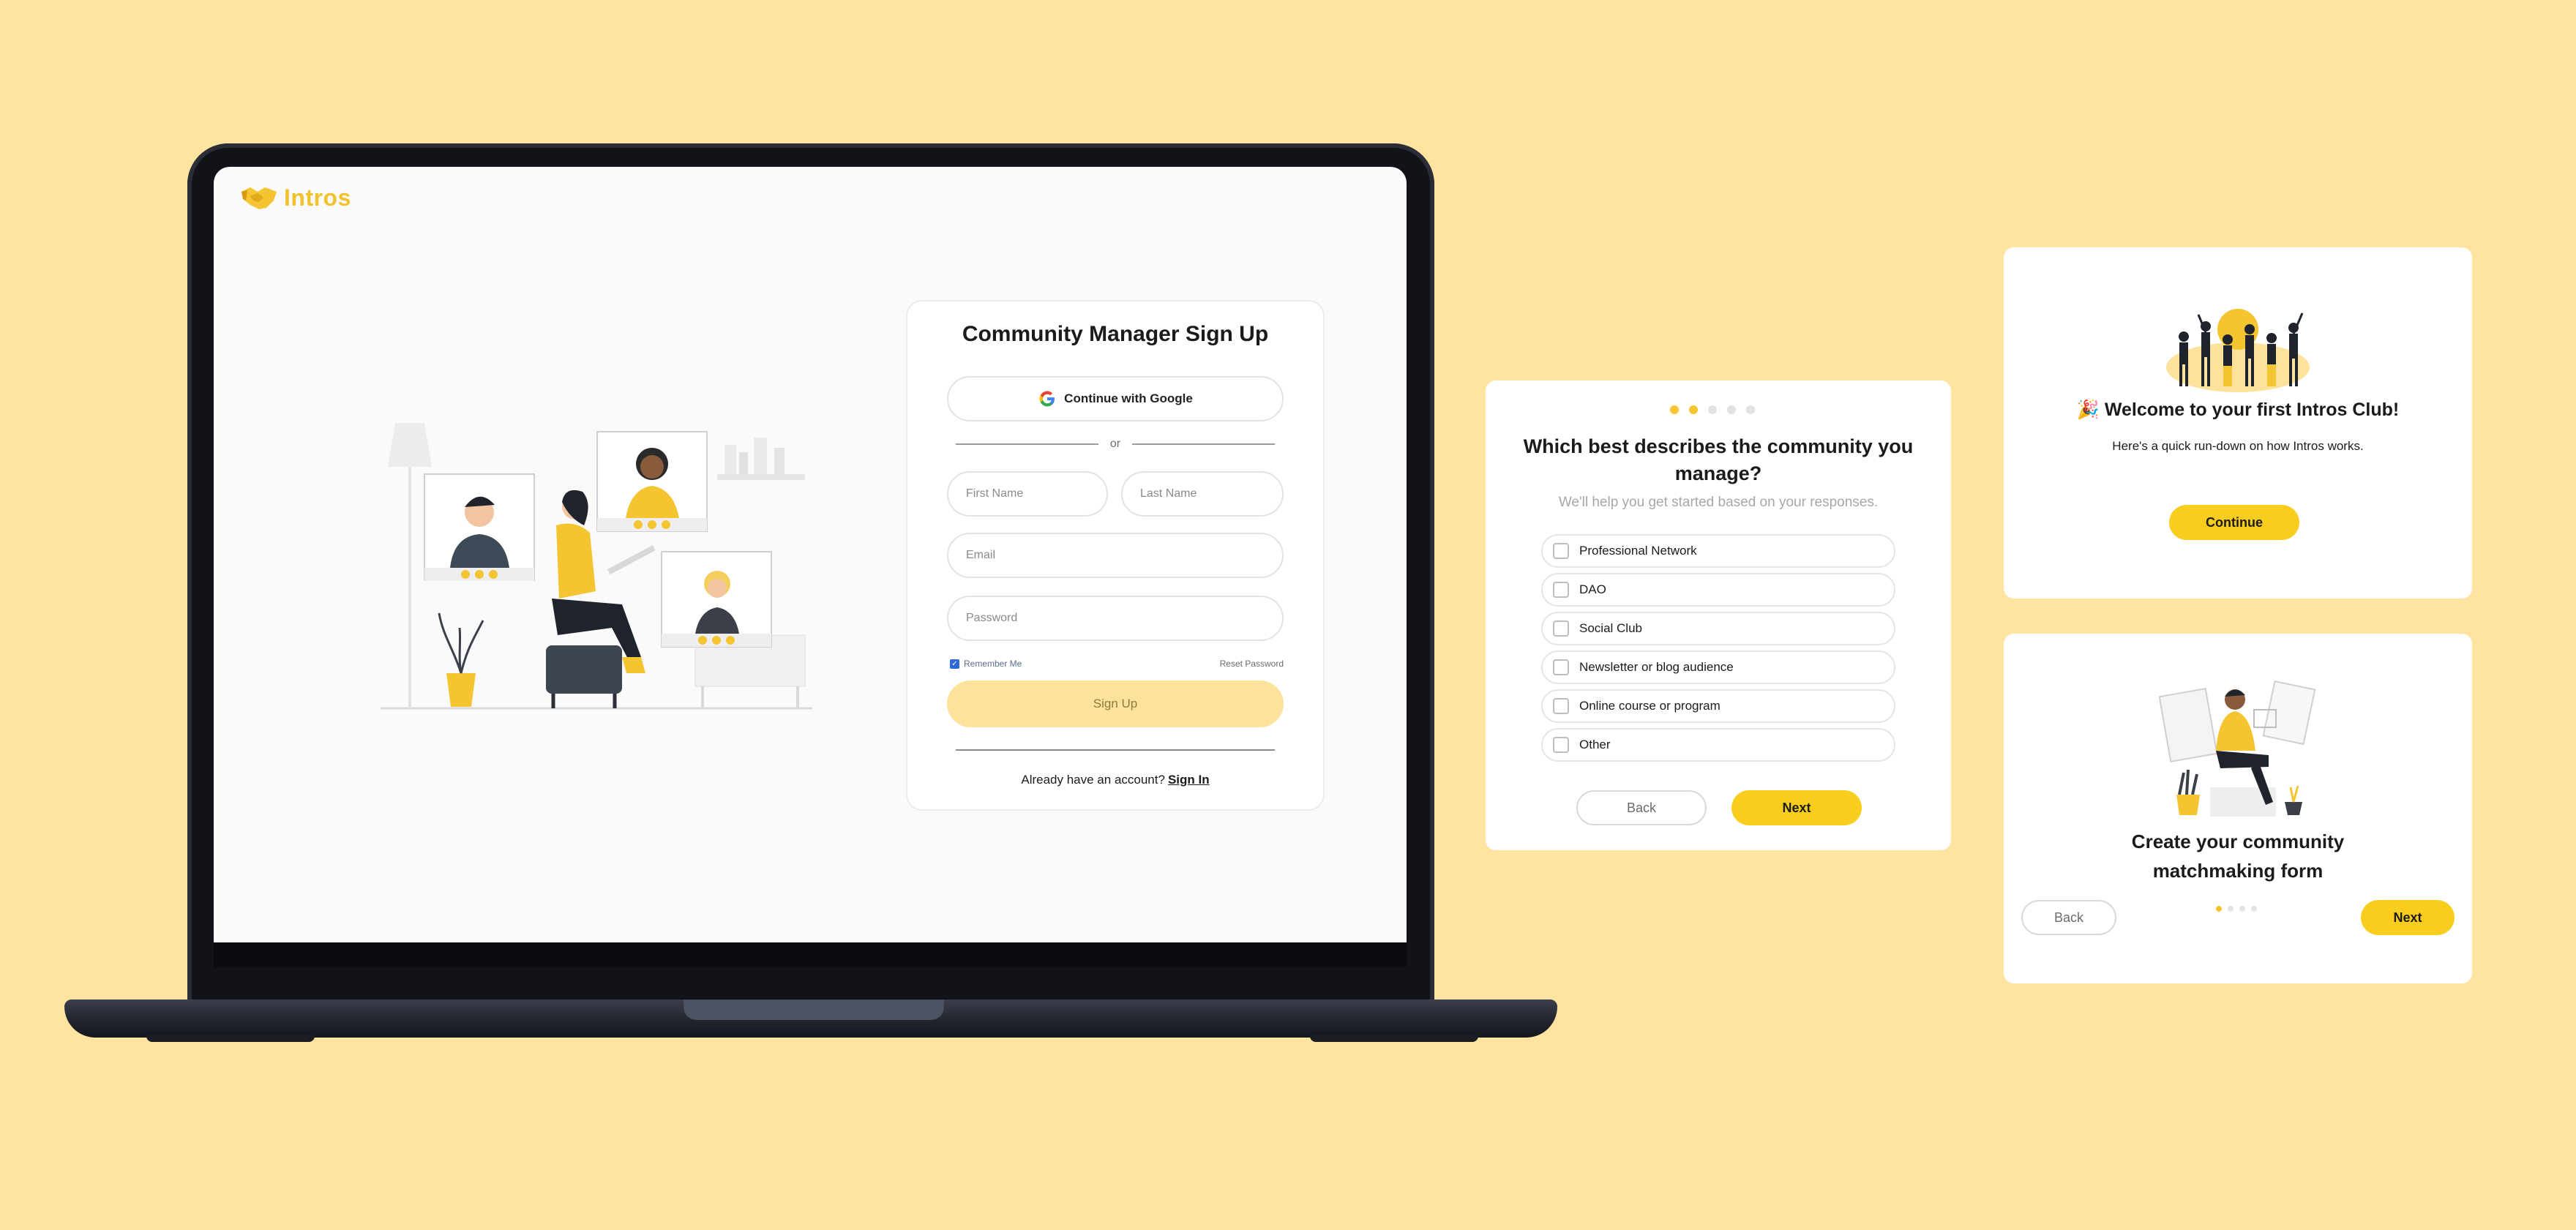 This screenshot has height=1230, width=2576. I want to click on laptop-notch, so click(814, 1010).